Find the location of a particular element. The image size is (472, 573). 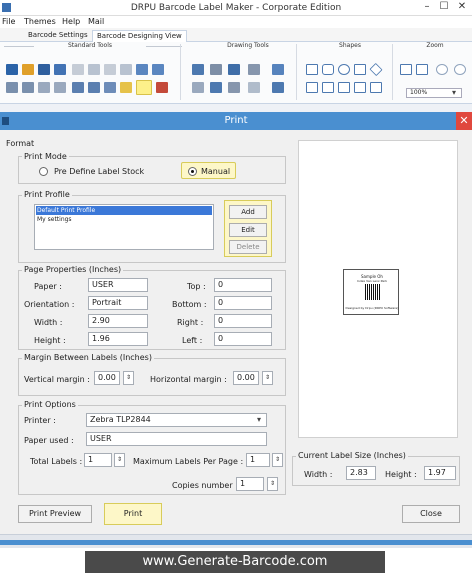

ribbon-tabs: Barcode Settings Barcode Designing View is located at coordinates (236, 35).